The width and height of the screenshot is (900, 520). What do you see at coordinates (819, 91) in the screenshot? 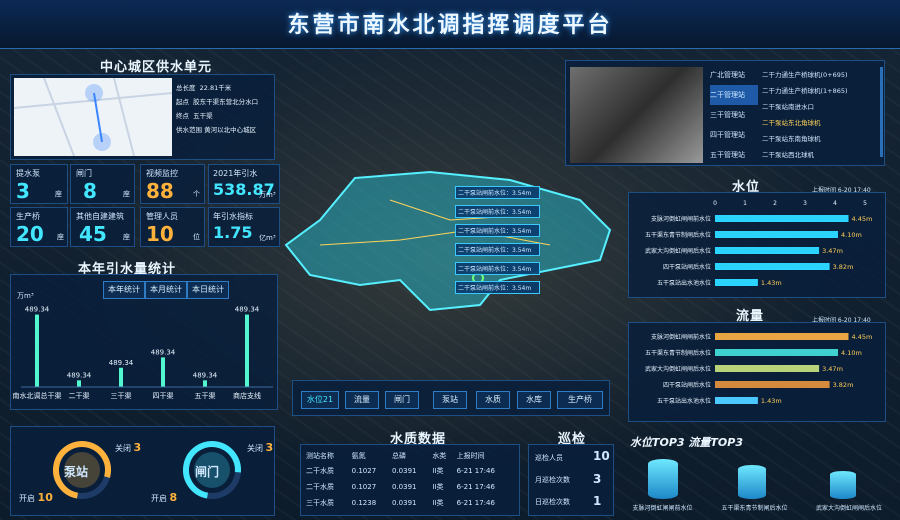
I see `camera-item: 二干力通生产桥球机(1+865)` at bounding box center [819, 91].